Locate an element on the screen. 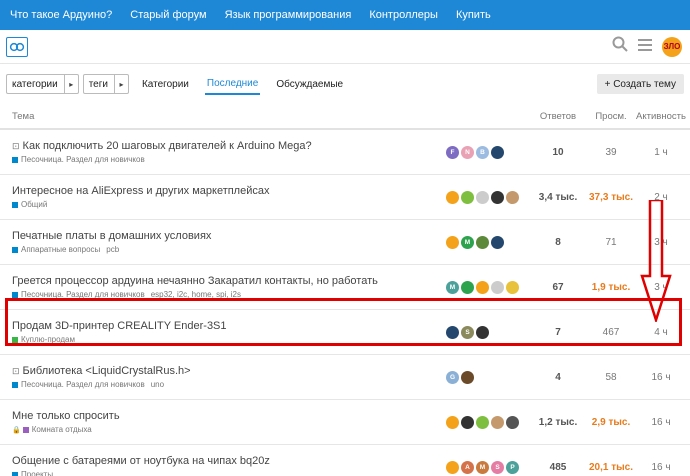 The height and width of the screenshot is (476, 690). topic-posters: M is located at coordinates (487, 242).